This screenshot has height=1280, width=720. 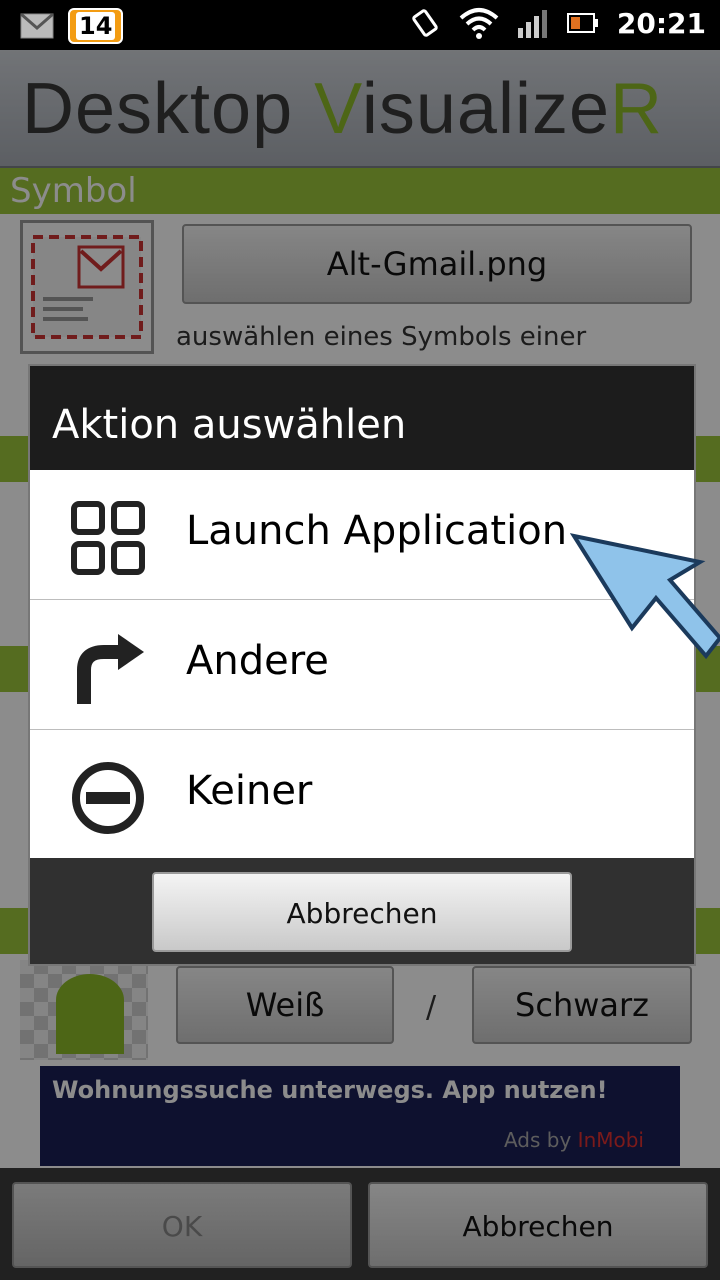 I want to click on minus-circle-icon, so click(x=108, y=798).